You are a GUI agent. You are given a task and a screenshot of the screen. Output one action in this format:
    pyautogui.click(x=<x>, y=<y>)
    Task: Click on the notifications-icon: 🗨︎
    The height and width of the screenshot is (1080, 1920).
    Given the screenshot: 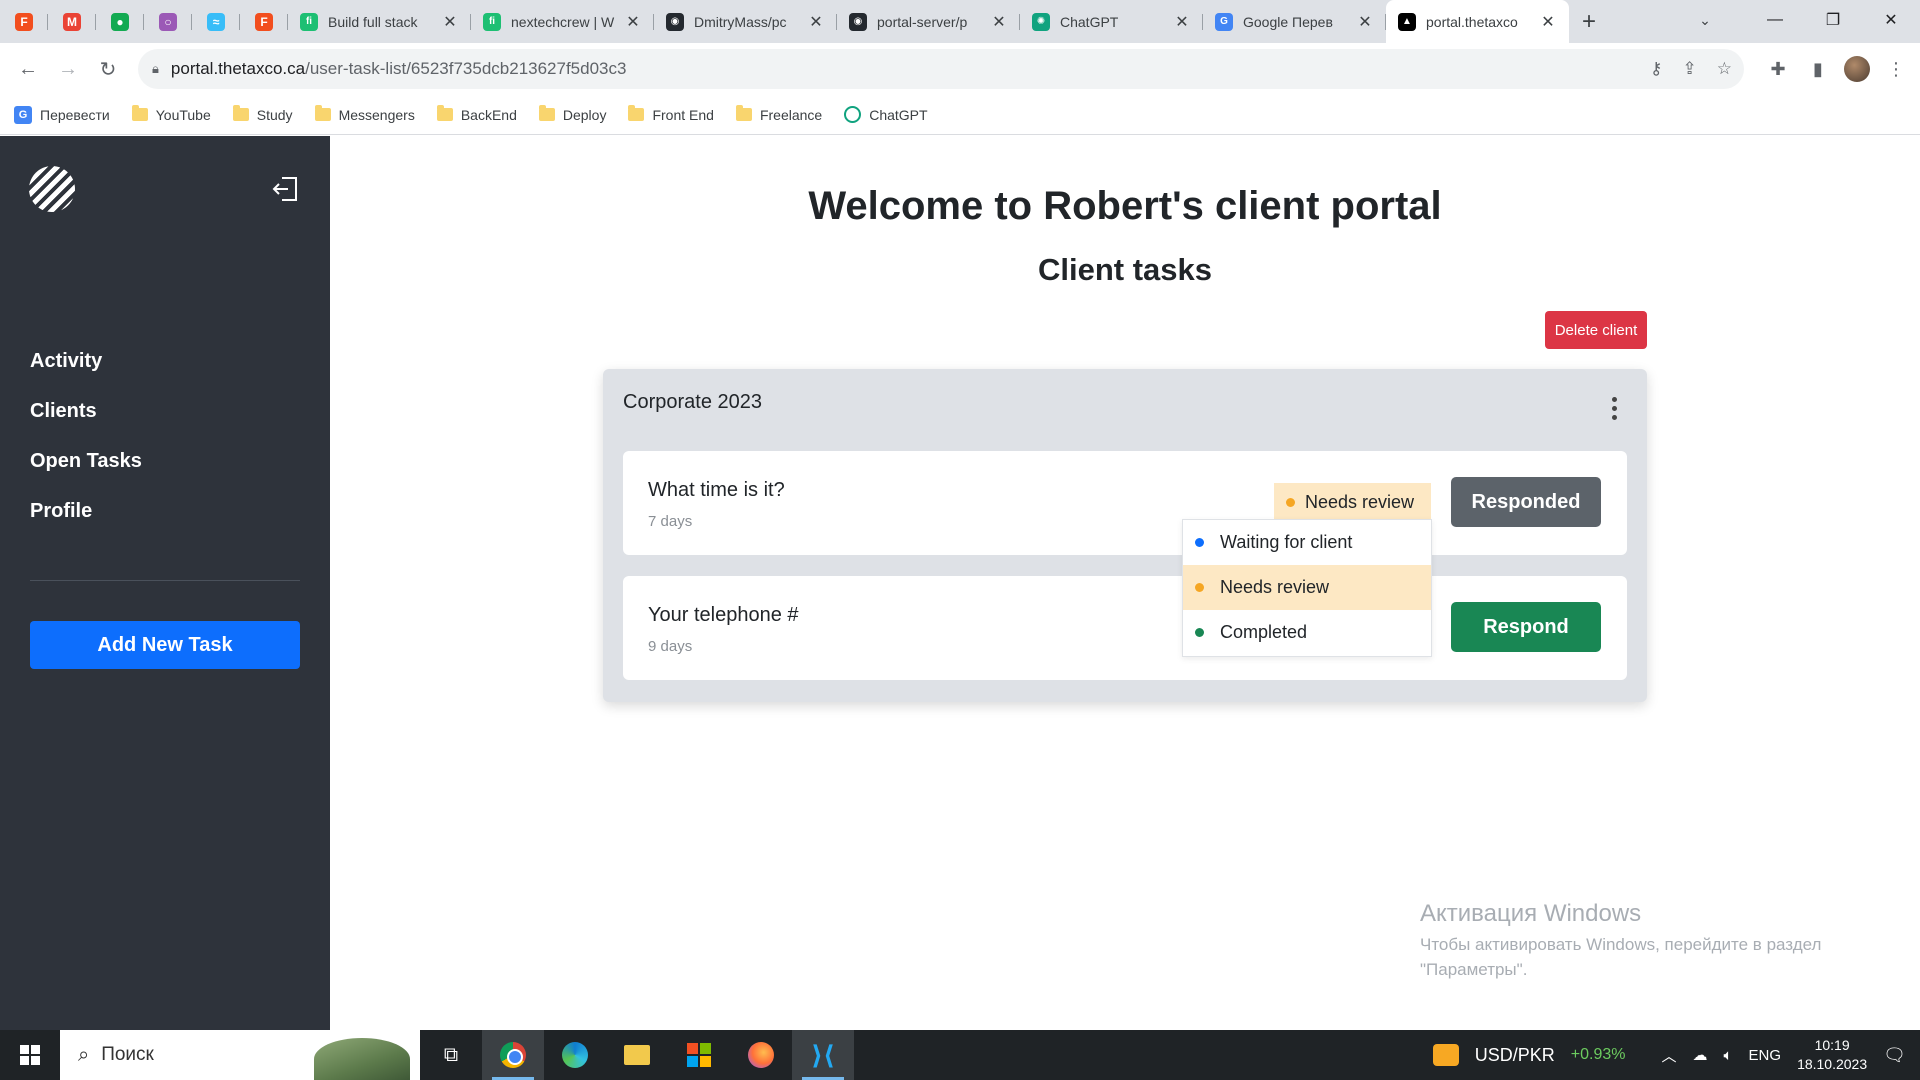 What is the action you would take?
    pyautogui.click(x=1894, y=1055)
    